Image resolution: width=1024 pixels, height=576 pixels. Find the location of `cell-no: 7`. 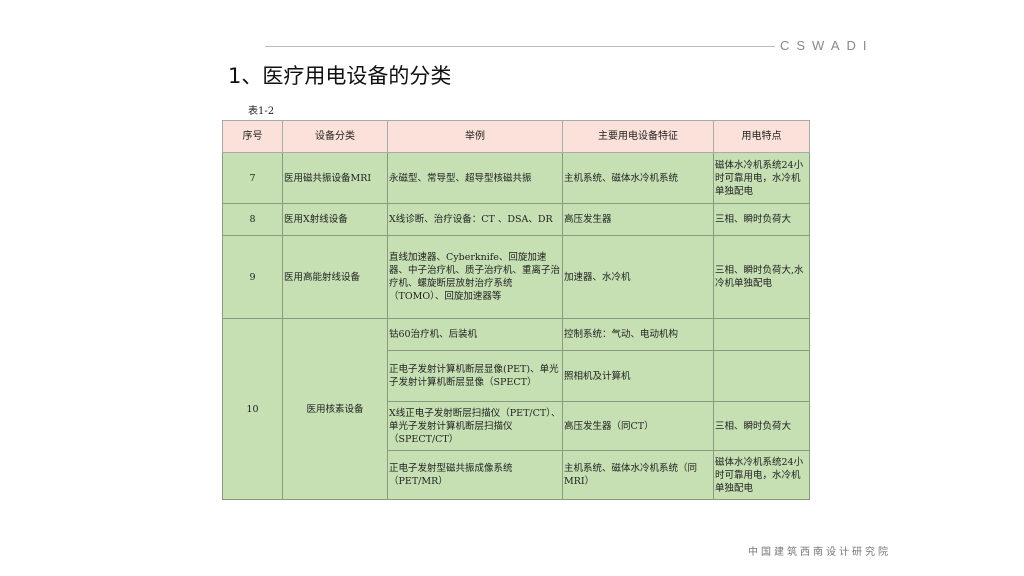

cell-no: 7 is located at coordinates (252, 178).